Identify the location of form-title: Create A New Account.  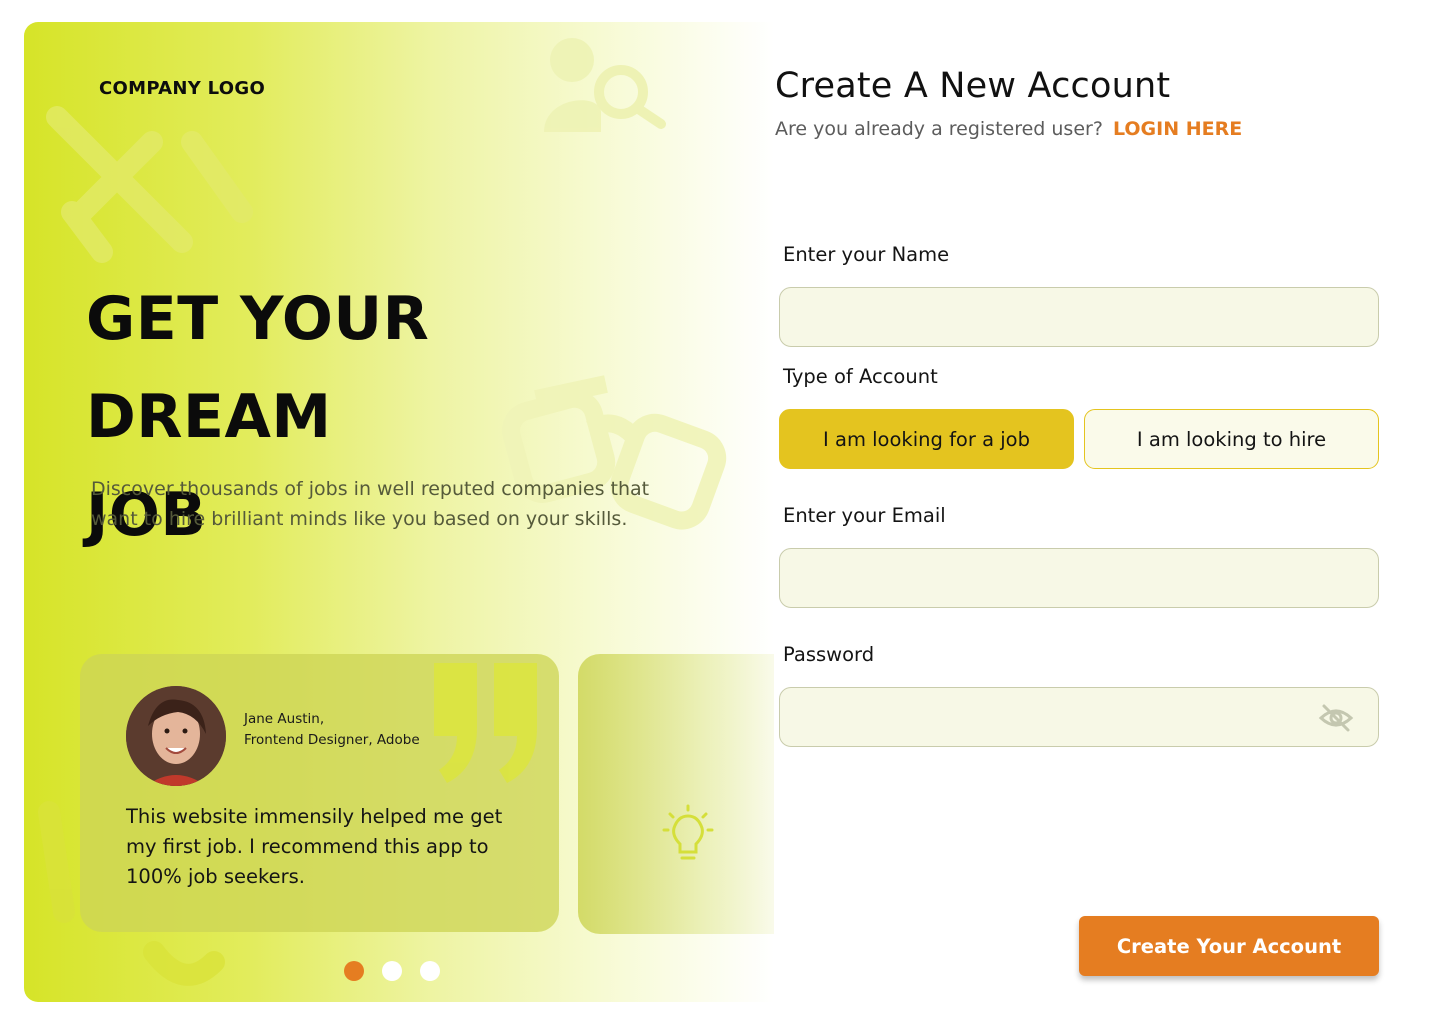
(973, 86).